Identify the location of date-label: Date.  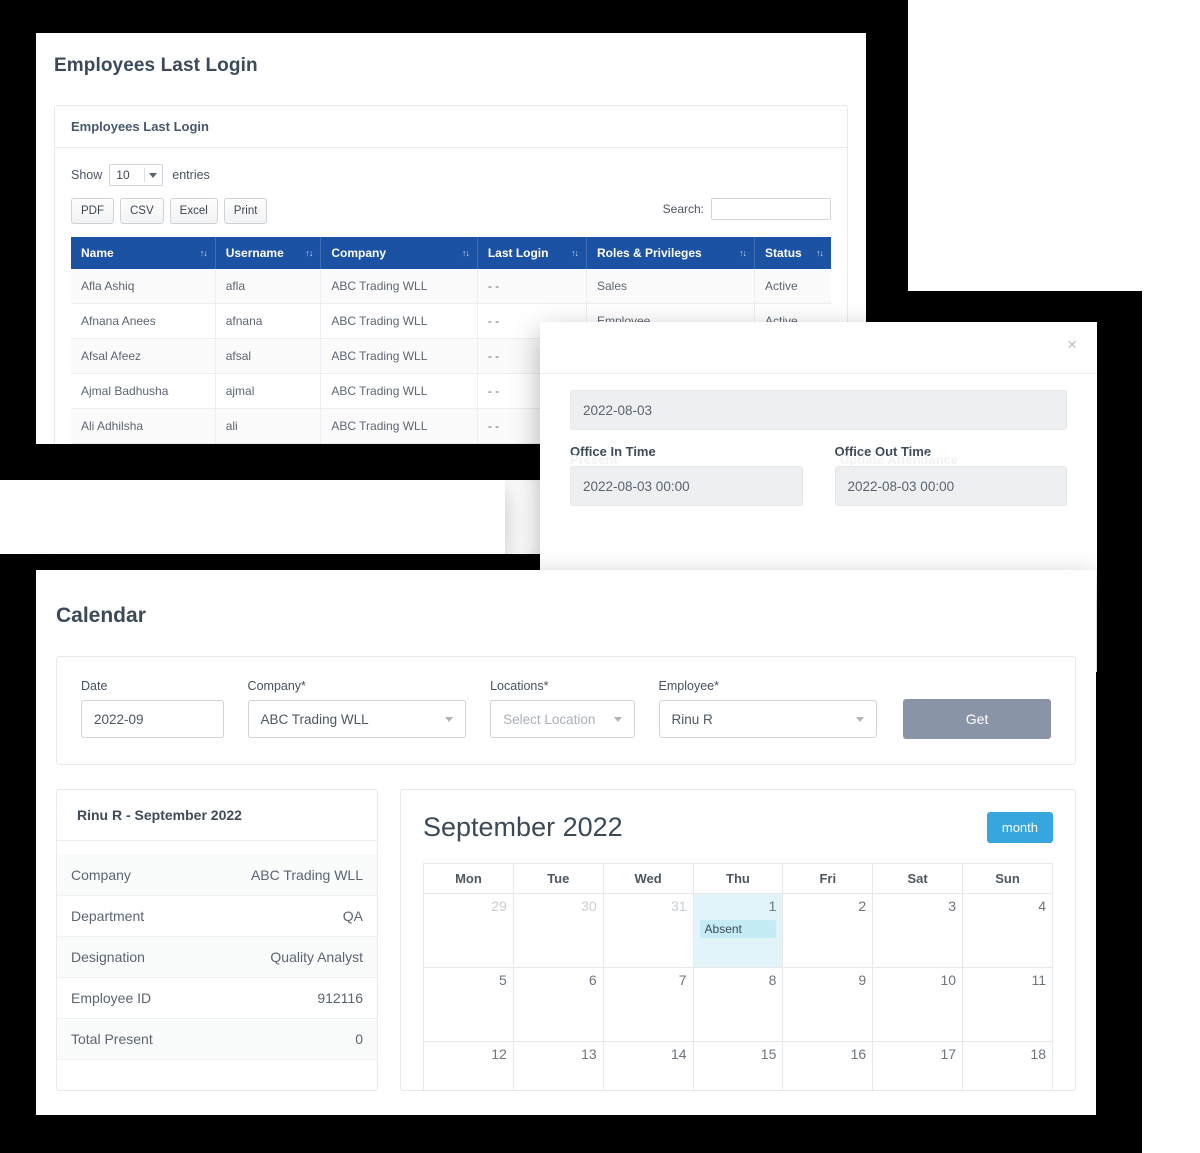
(94, 686).